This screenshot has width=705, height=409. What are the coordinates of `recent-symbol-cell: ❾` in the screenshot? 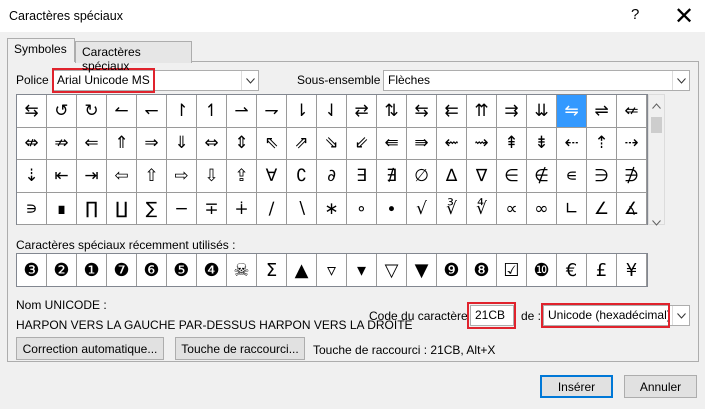 It's located at (452, 270).